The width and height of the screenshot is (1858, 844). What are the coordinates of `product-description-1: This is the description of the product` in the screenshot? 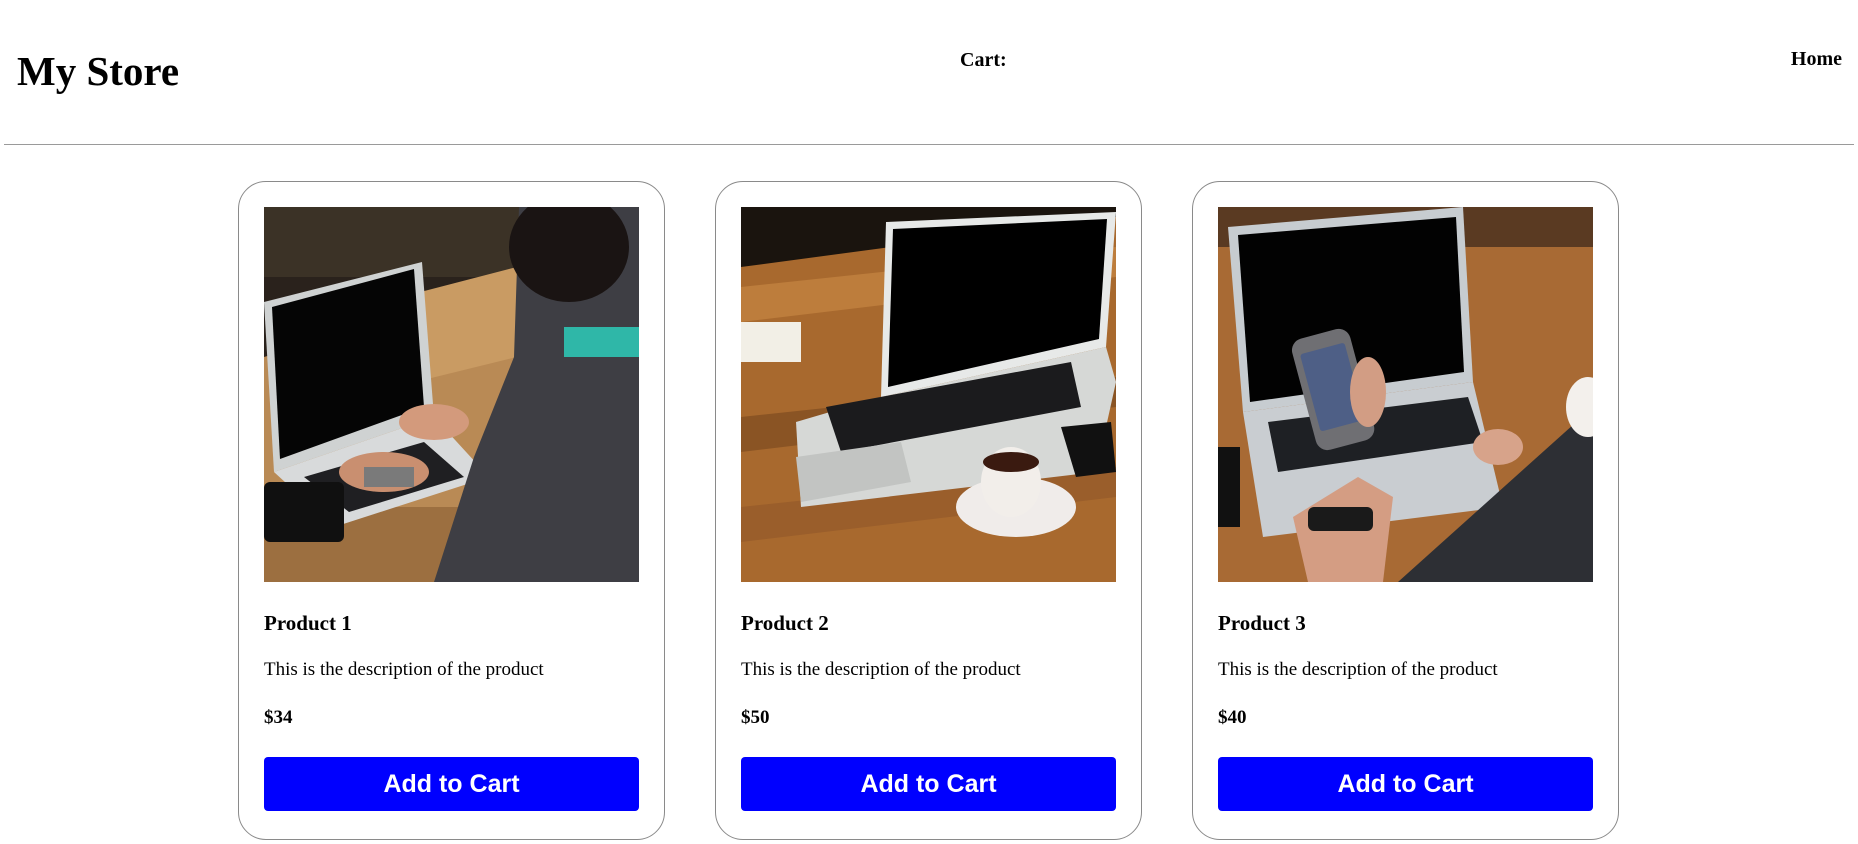 It's located at (404, 669).